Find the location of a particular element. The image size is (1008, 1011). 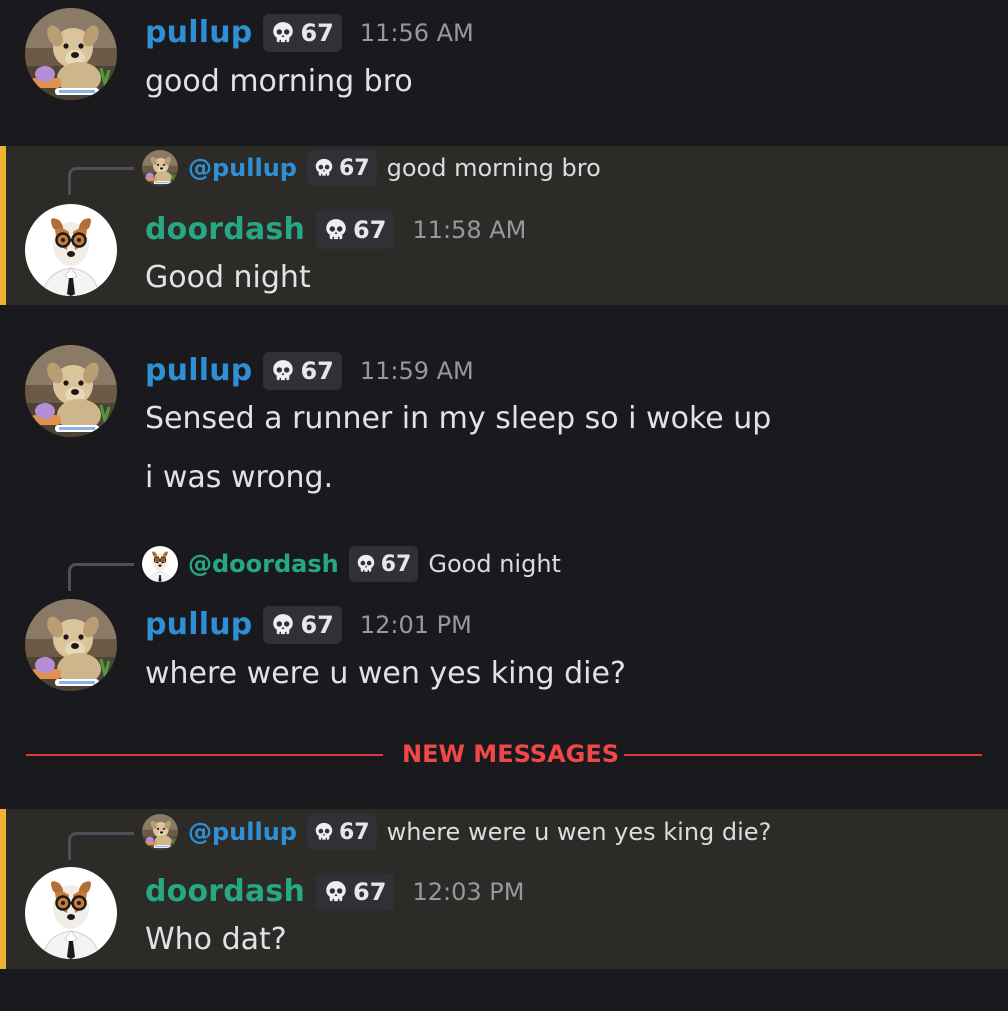

message-text: where were u wen yes king die? is located at coordinates (385, 673).